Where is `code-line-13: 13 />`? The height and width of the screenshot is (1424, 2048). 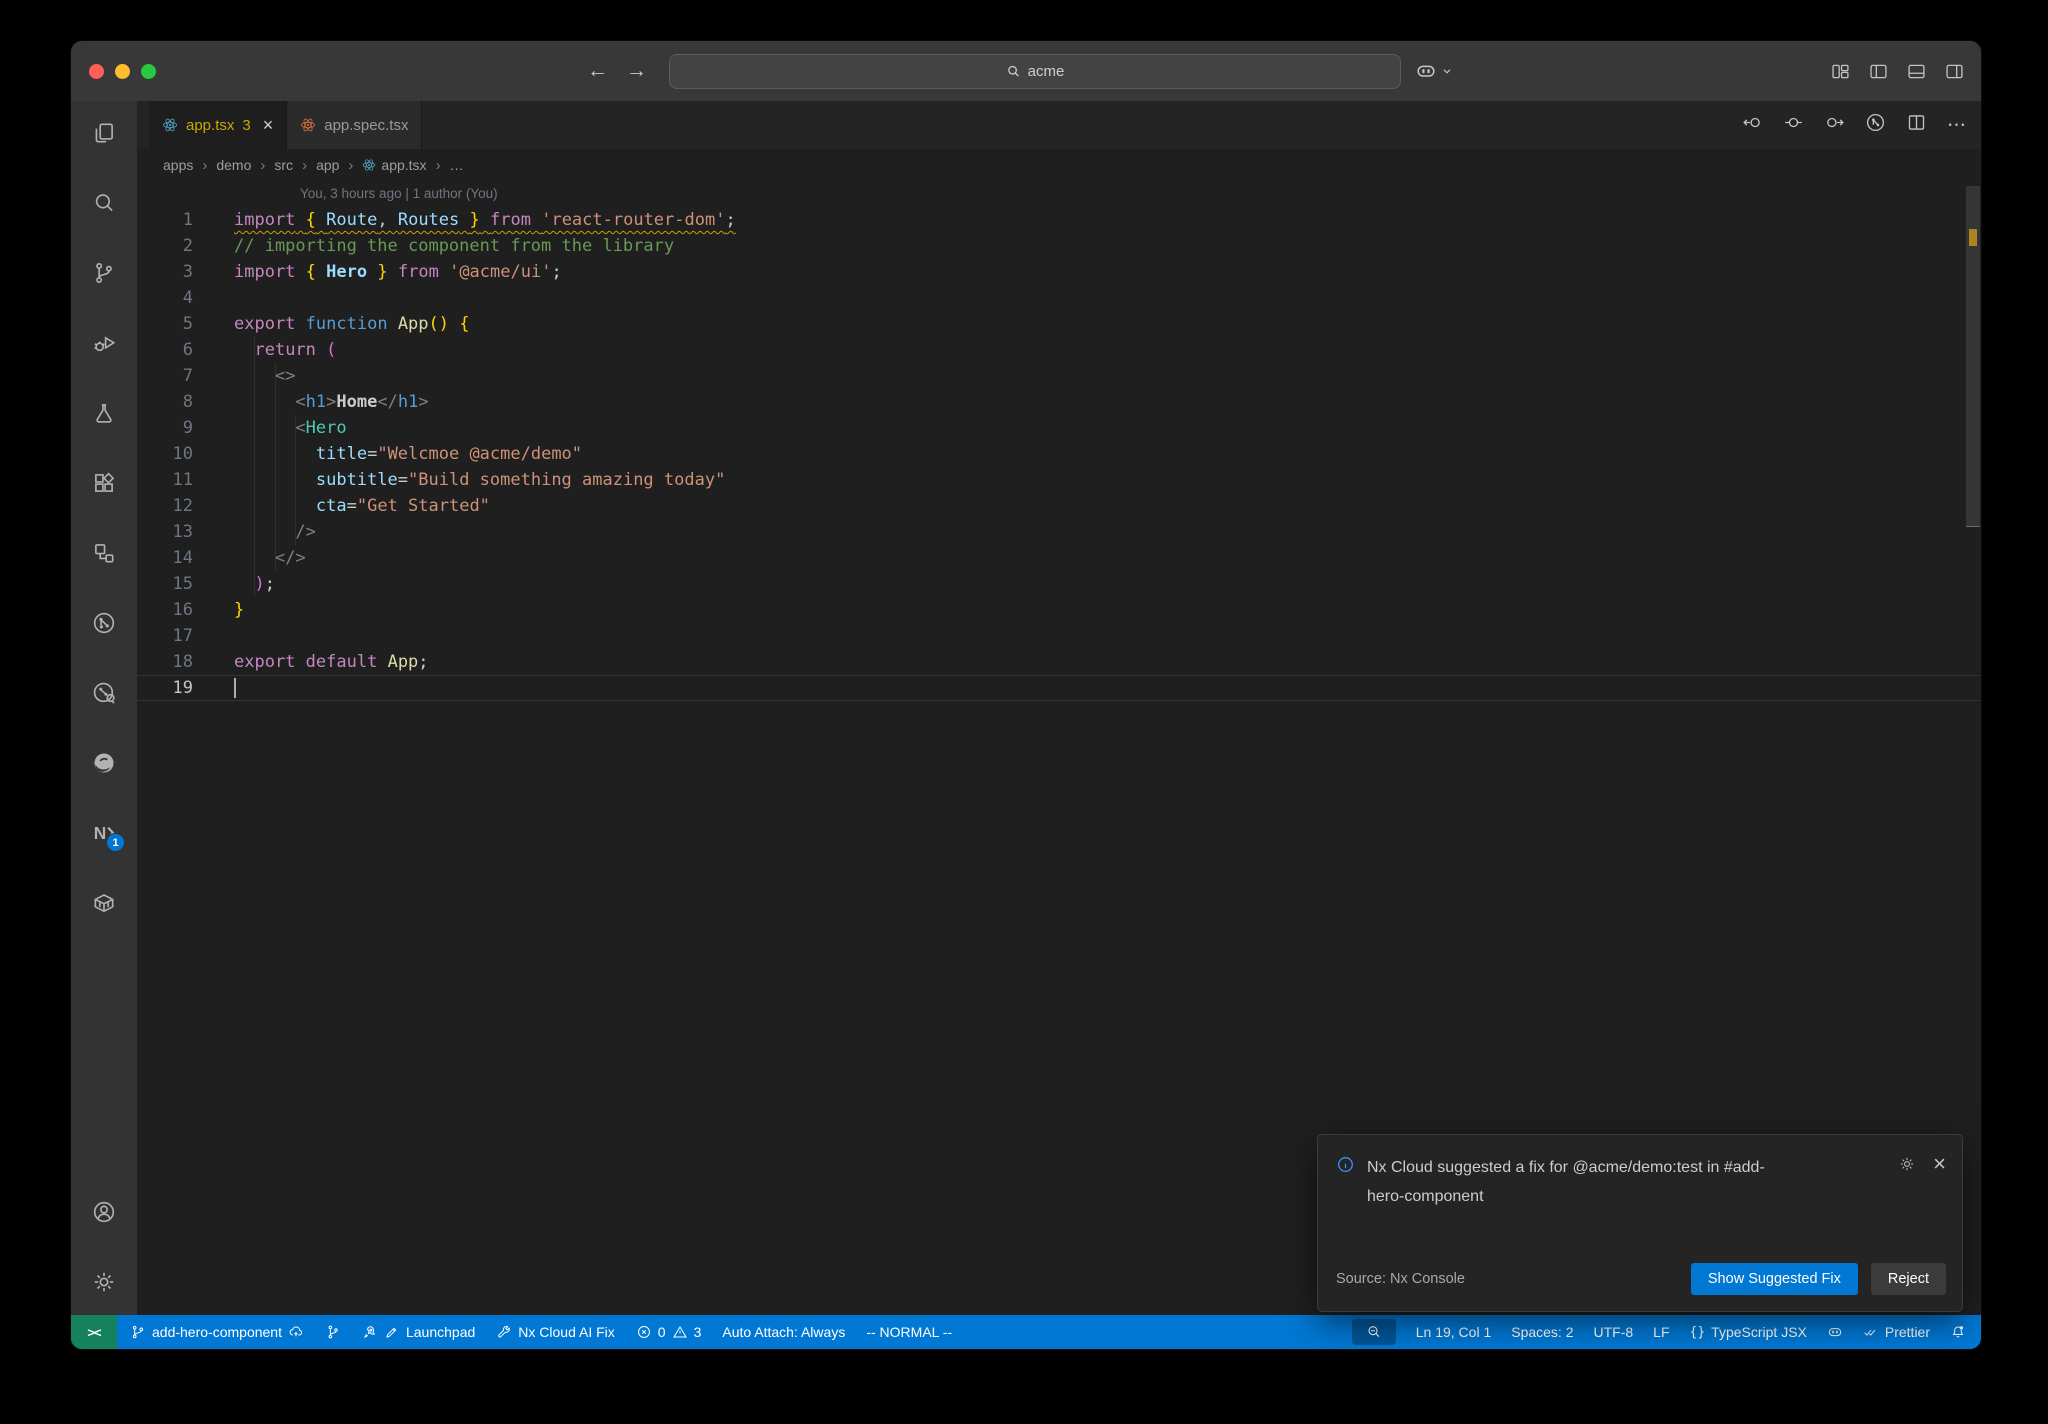 code-line-13: 13 /> is located at coordinates (1059, 532).